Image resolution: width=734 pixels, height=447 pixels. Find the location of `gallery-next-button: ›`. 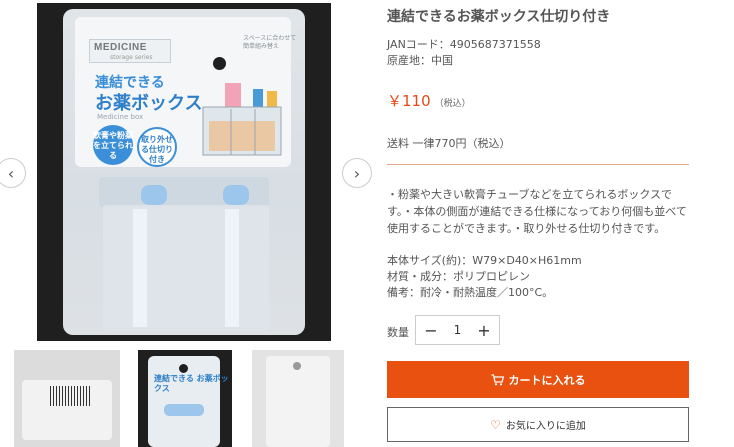

gallery-next-button: › is located at coordinates (357, 173).